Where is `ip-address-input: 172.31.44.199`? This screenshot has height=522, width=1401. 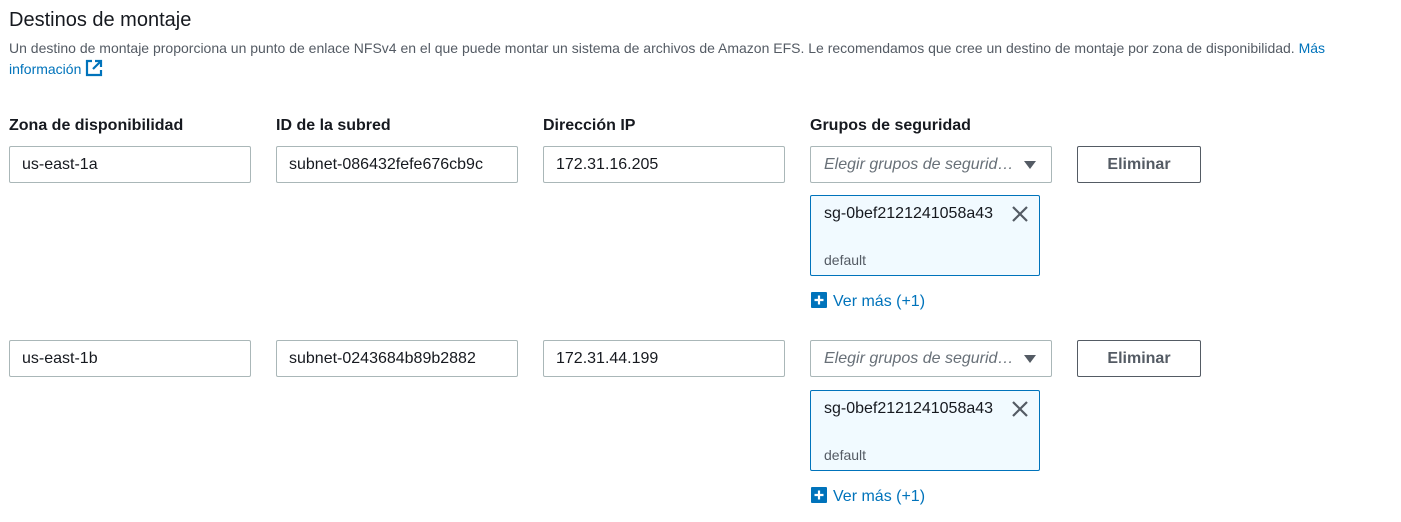
ip-address-input: 172.31.44.199 is located at coordinates (664, 358).